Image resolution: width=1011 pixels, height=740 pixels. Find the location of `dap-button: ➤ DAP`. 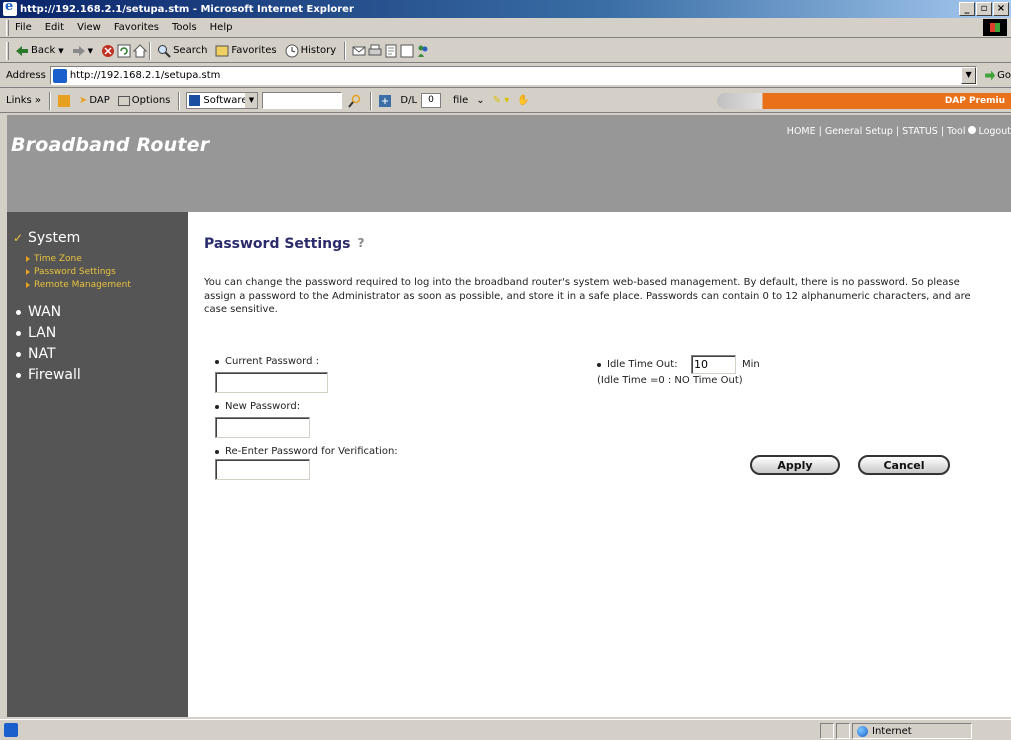

dap-button: ➤ DAP is located at coordinates (94, 100).